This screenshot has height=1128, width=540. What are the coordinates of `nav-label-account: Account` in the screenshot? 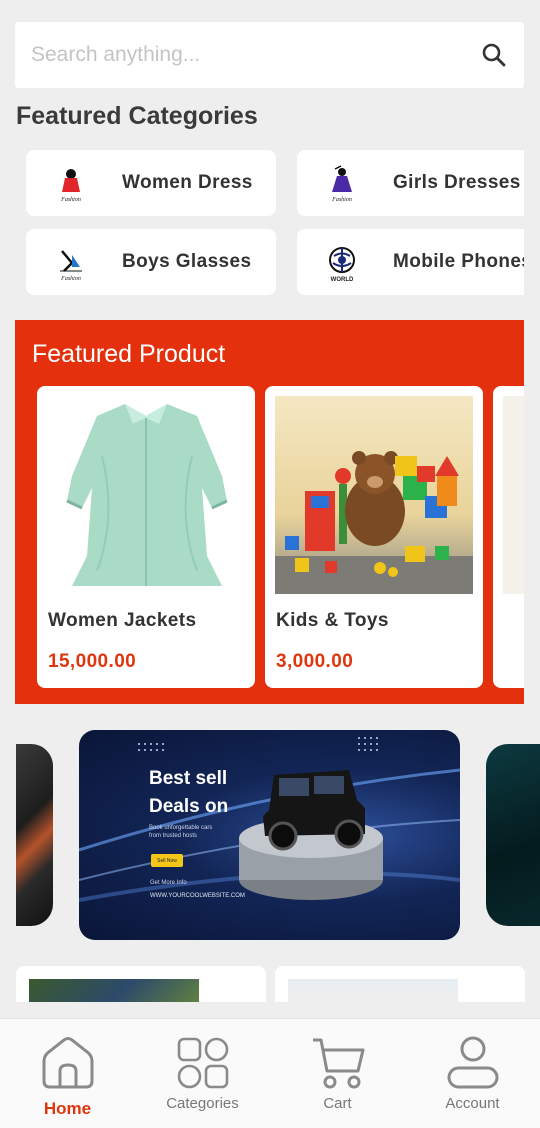 It's located at (472, 1103).